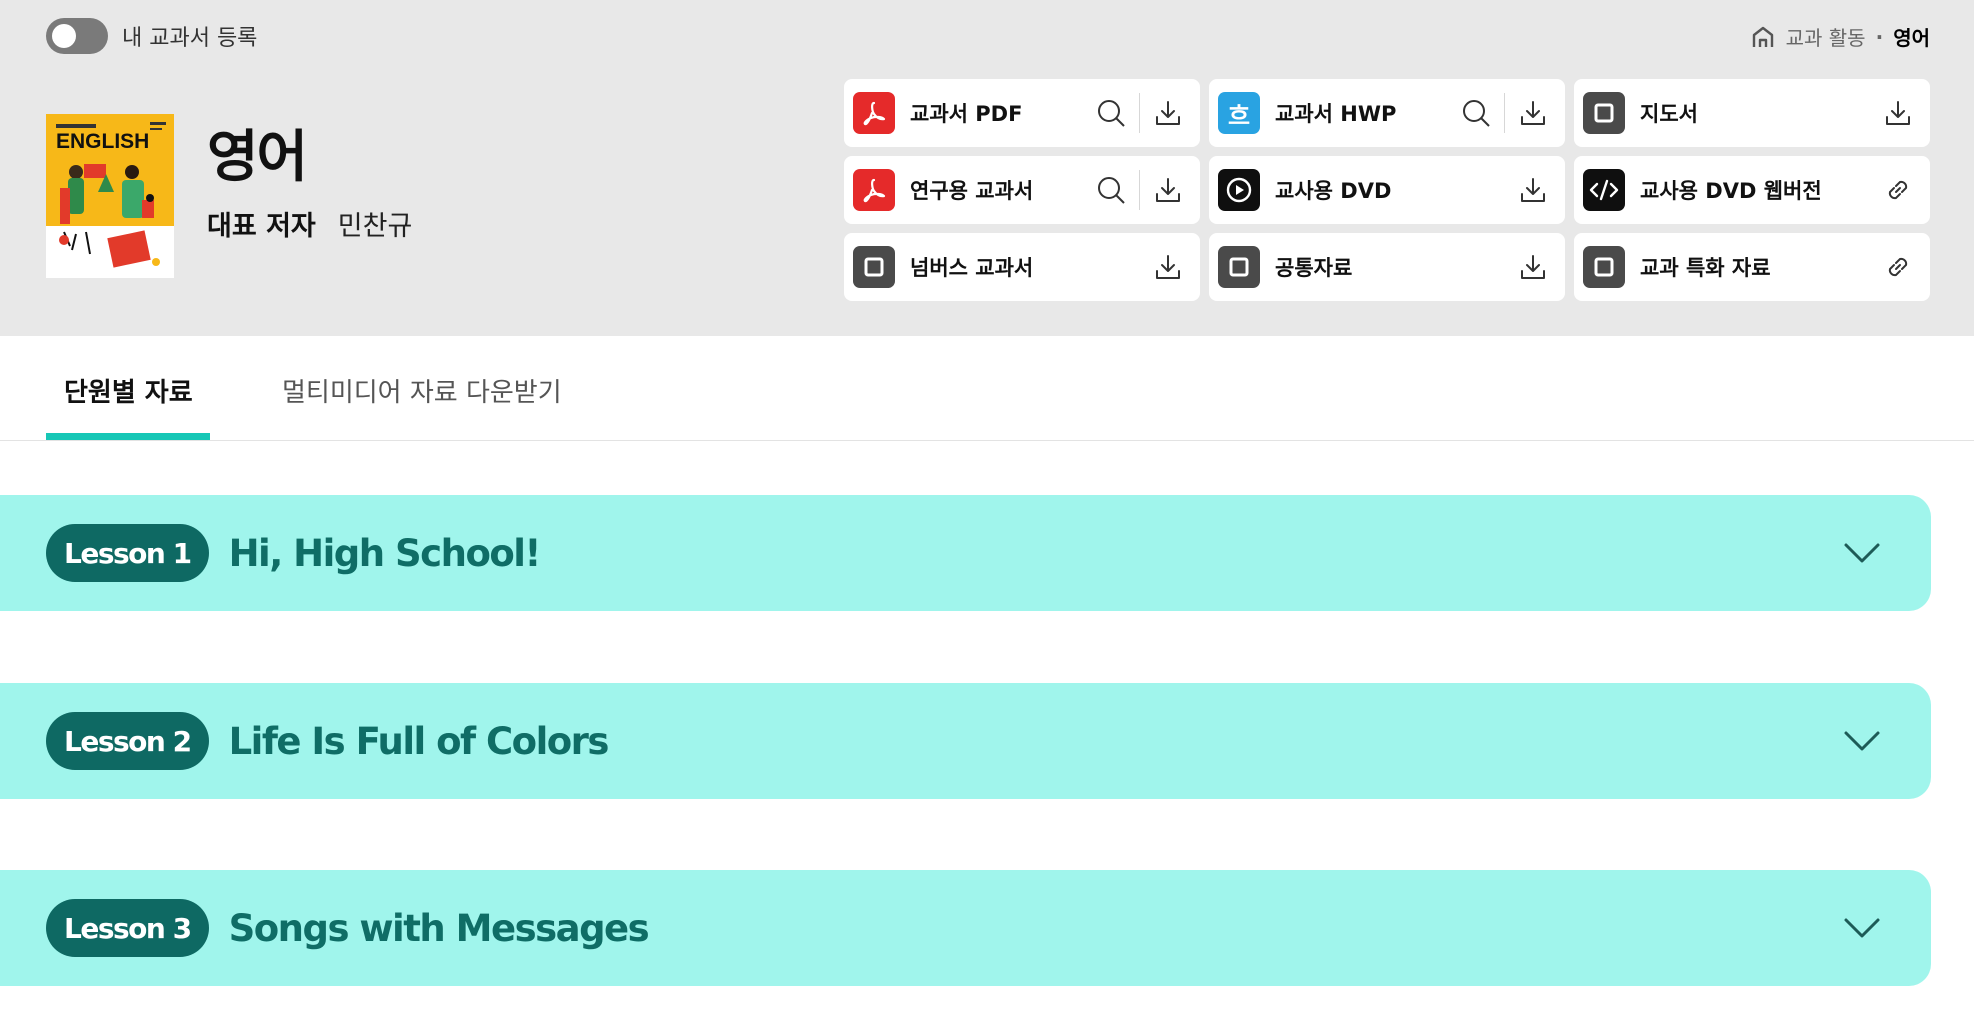 The image size is (1974, 1015). What do you see at coordinates (385, 553) in the screenshot?
I see `lesson-title: Hi, High School!` at bounding box center [385, 553].